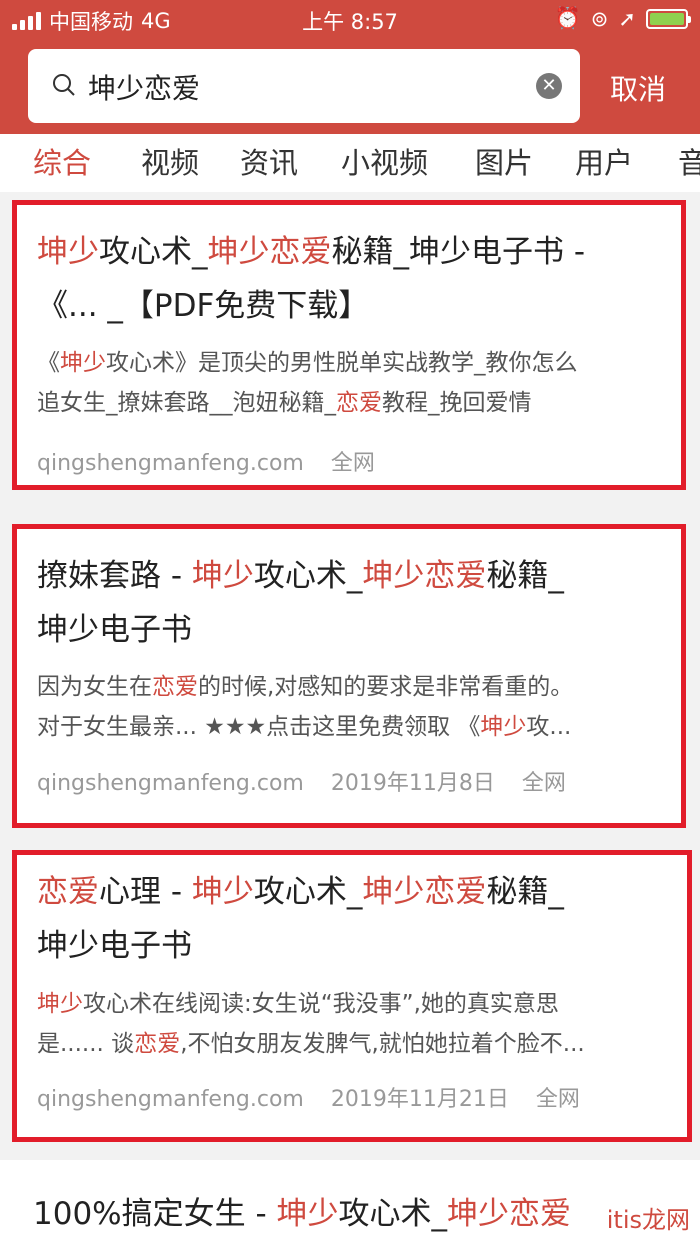 The height and width of the screenshot is (1244, 700). What do you see at coordinates (549, 86) in the screenshot?
I see `clear-search-icon: ✕` at bounding box center [549, 86].